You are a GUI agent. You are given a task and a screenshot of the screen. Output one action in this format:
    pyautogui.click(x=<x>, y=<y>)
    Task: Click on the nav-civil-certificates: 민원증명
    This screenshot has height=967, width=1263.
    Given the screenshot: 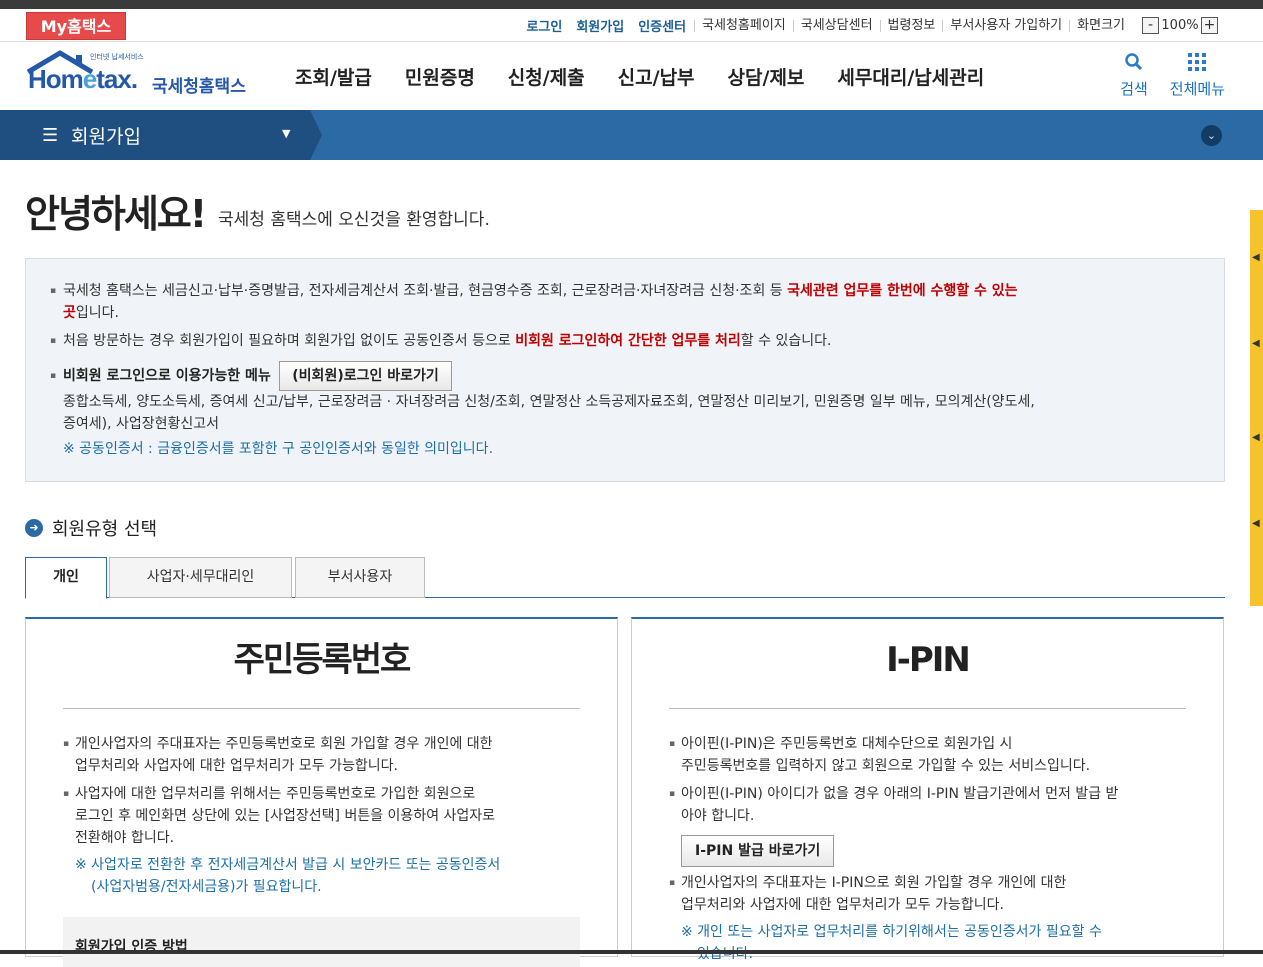 What is the action you would take?
    pyautogui.click(x=440, y=76)
    